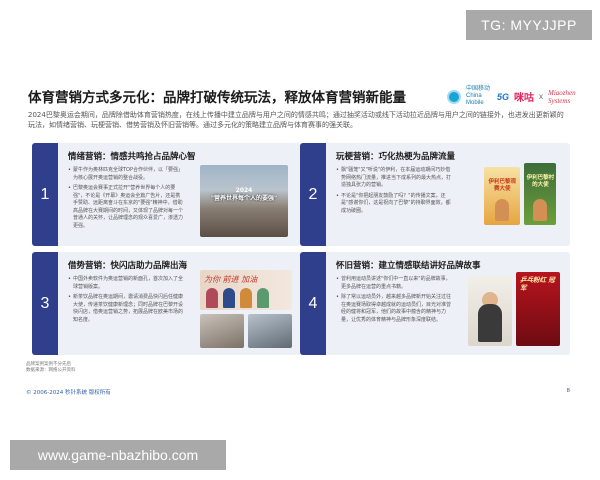 This screenshot has height=480, width=600. I want to click on photo-caption-year: 2024, so click(244, 190).